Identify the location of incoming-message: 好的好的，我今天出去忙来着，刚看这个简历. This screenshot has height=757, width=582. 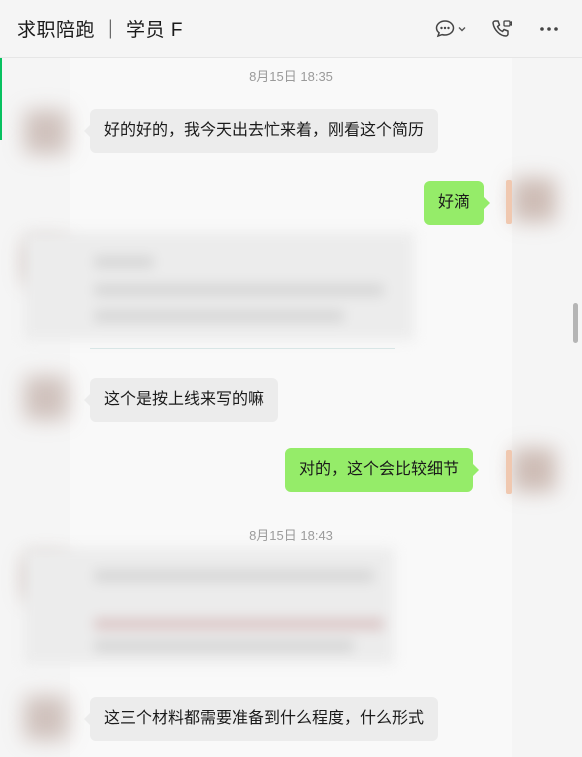
(261, 131).